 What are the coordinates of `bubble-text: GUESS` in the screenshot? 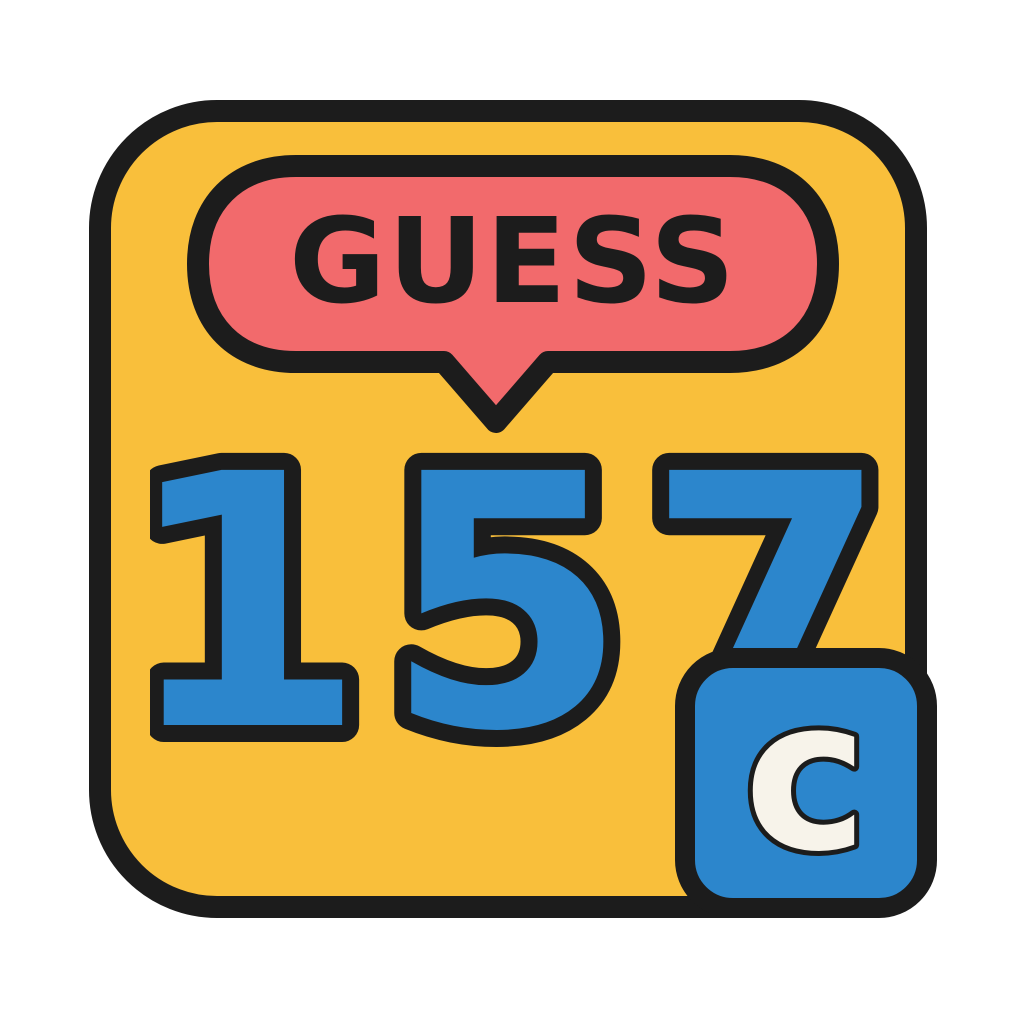 It's located at (513, 261).